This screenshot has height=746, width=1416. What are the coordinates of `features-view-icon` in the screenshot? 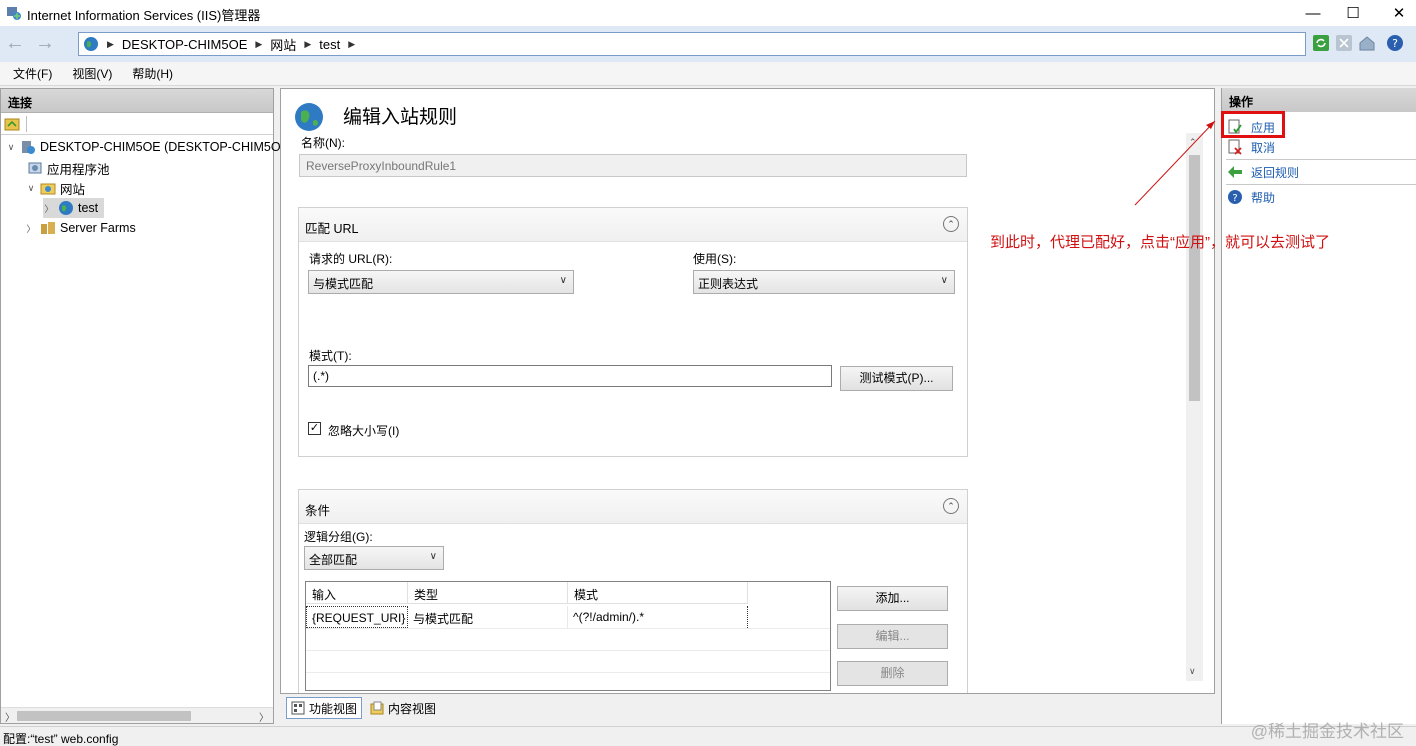 It's located at (298, 708).